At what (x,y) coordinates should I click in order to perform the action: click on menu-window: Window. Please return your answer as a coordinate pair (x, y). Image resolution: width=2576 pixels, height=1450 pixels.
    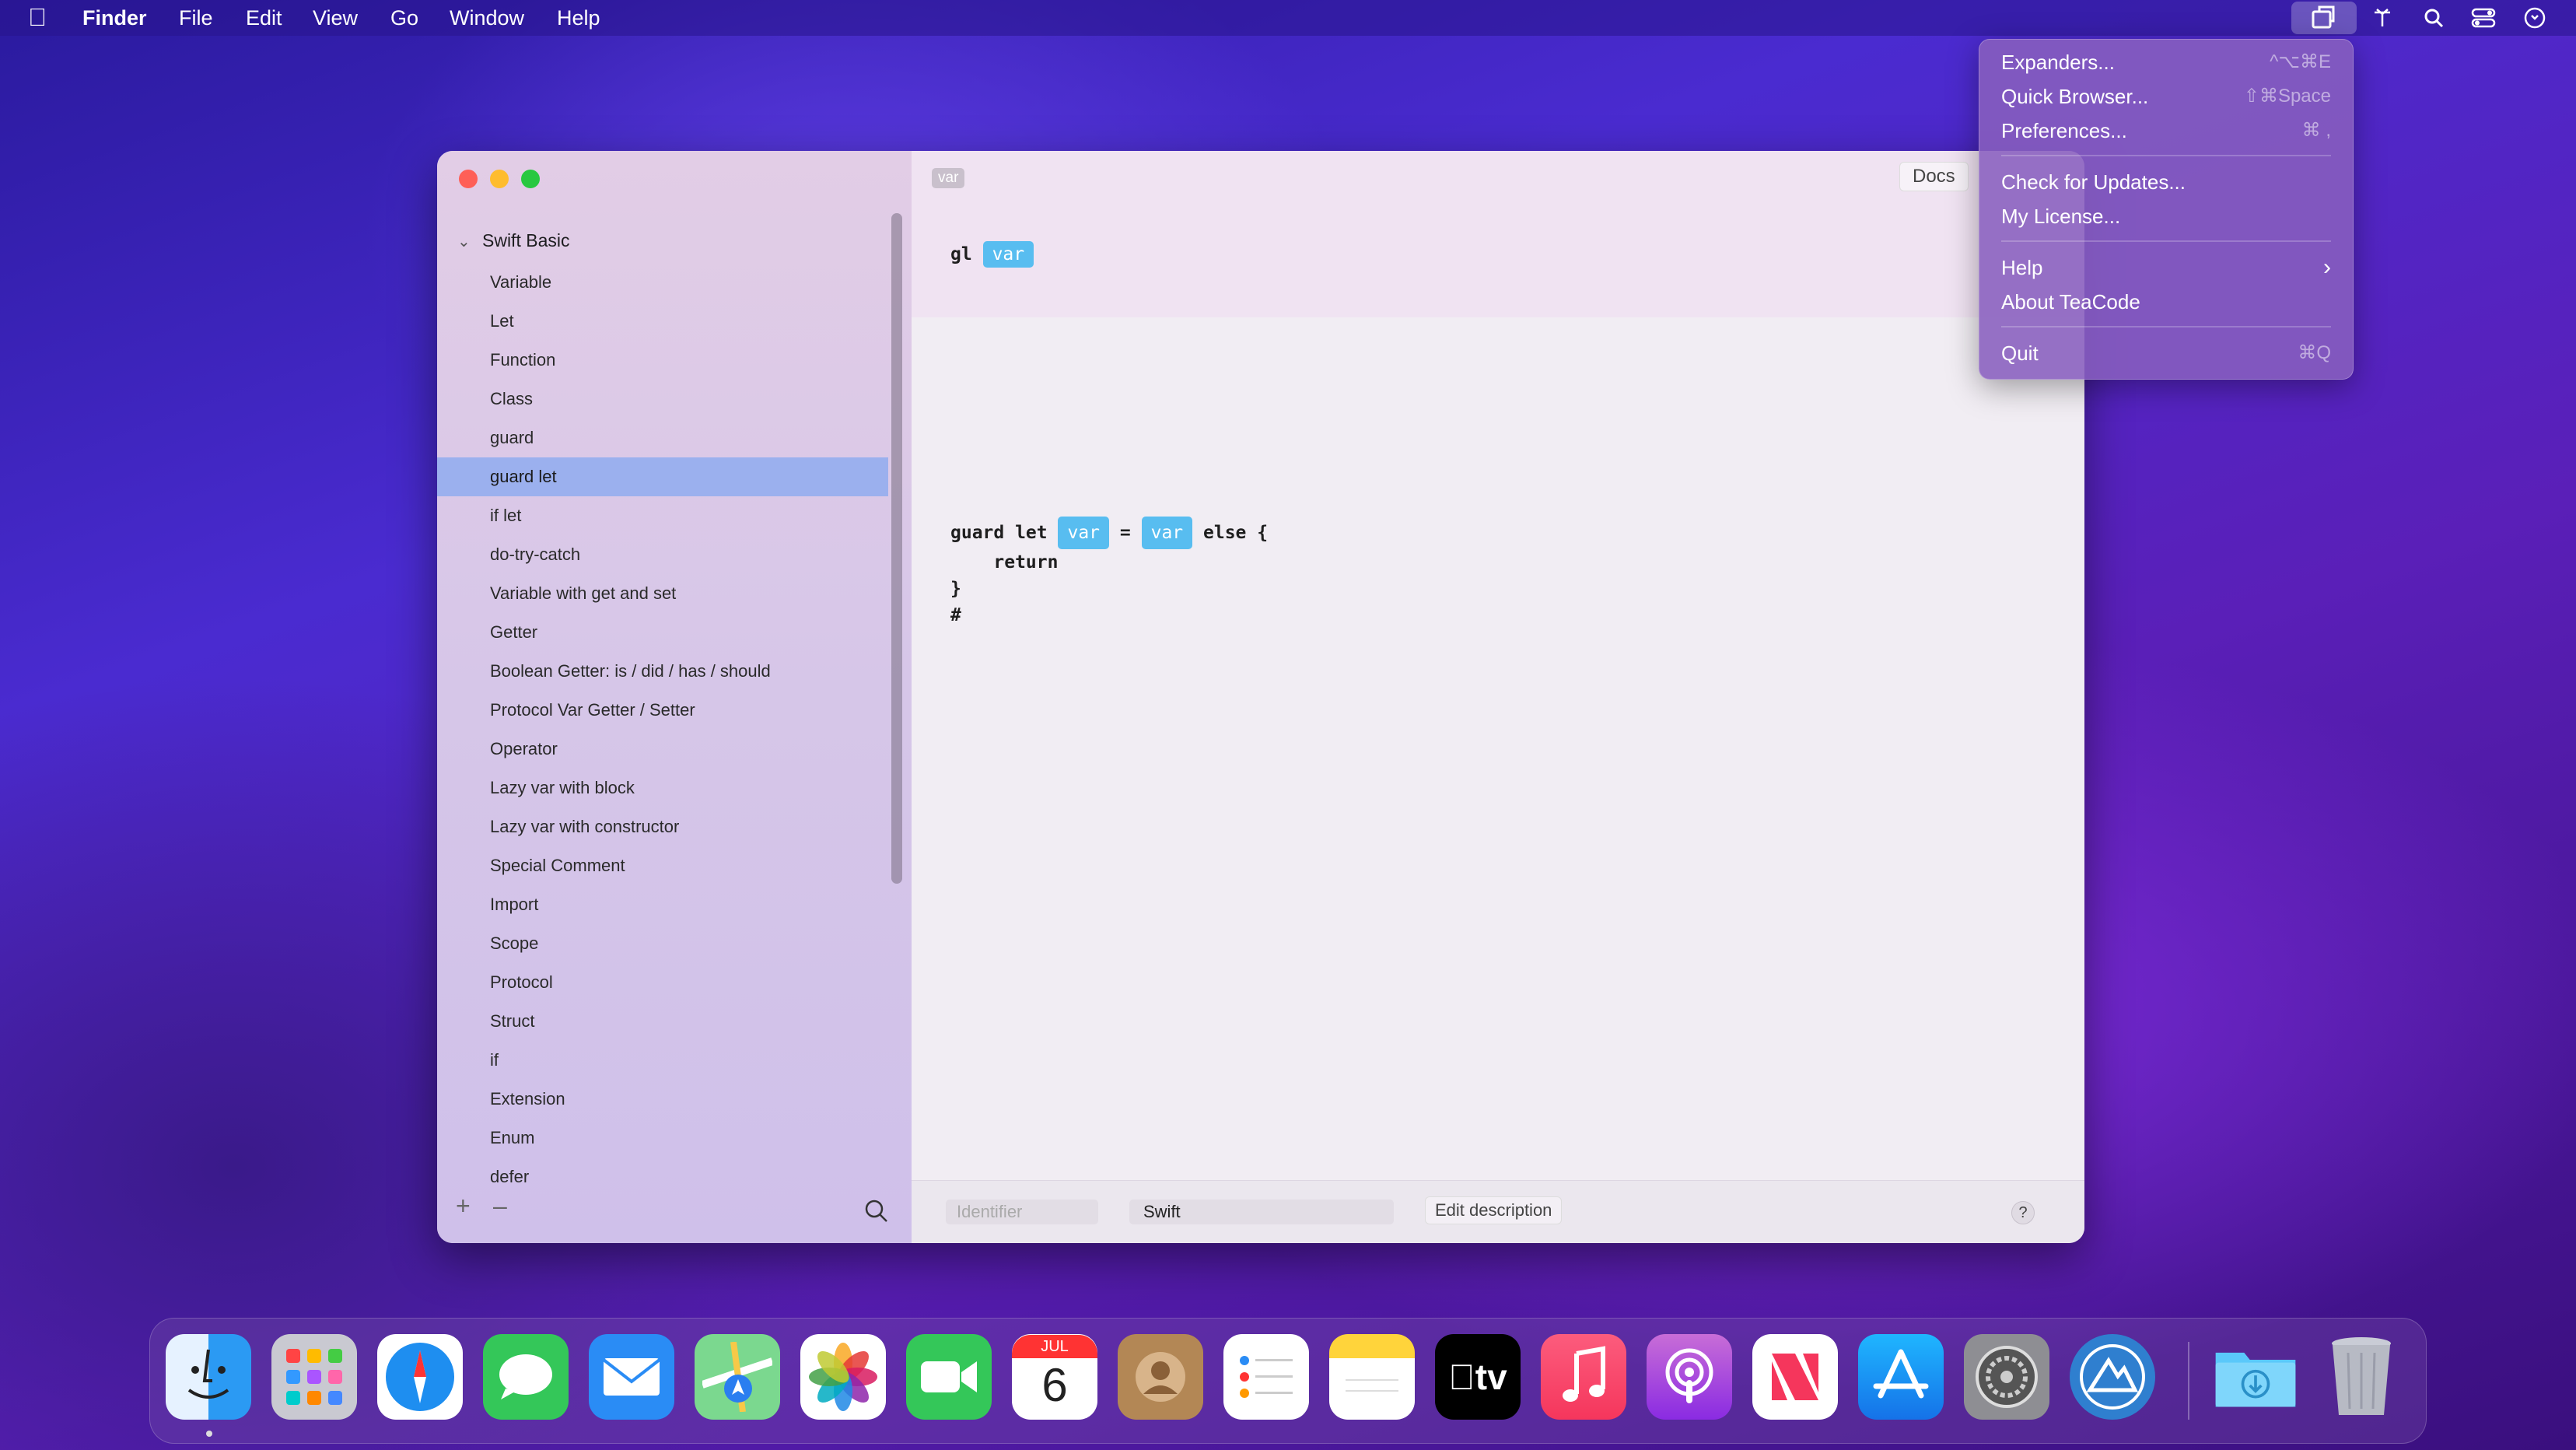
    Looking at the image, I should click on (487, 18).